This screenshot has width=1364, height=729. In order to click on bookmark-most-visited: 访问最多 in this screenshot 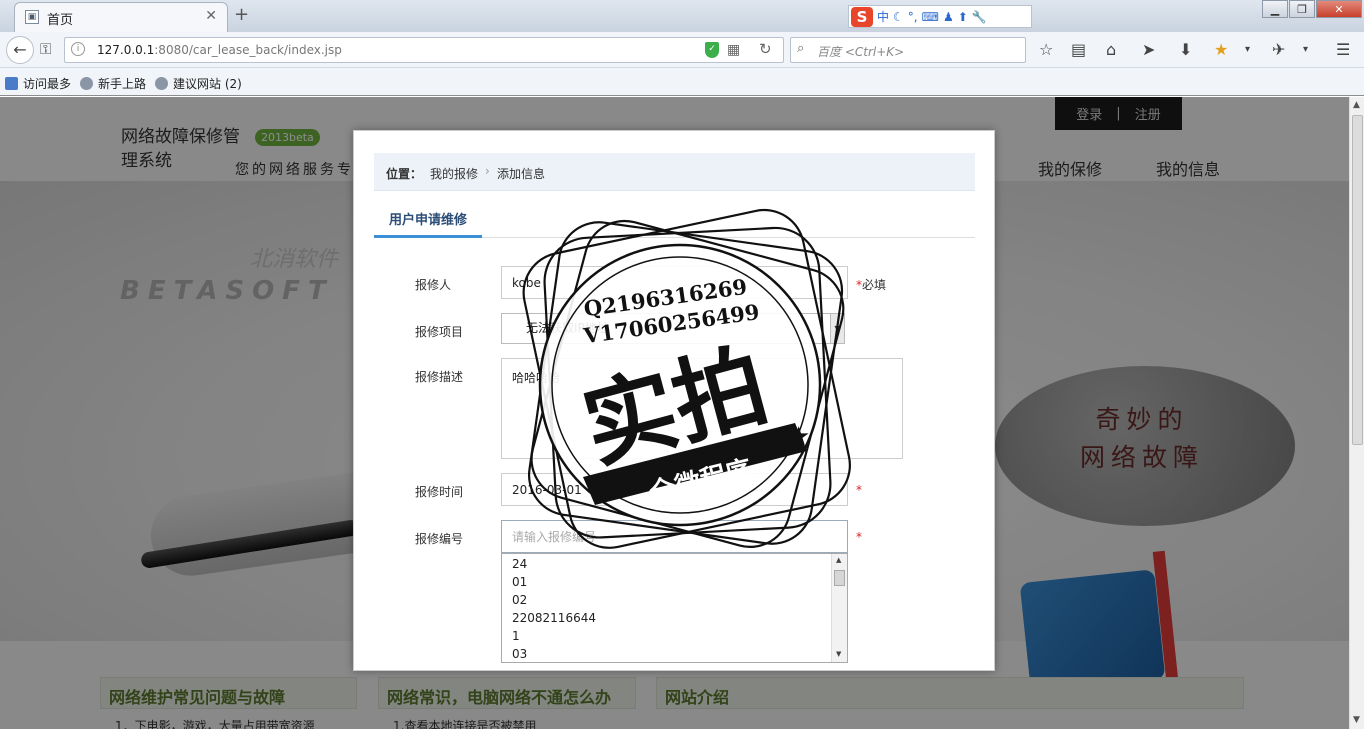, I will do `click(38, 83)`.